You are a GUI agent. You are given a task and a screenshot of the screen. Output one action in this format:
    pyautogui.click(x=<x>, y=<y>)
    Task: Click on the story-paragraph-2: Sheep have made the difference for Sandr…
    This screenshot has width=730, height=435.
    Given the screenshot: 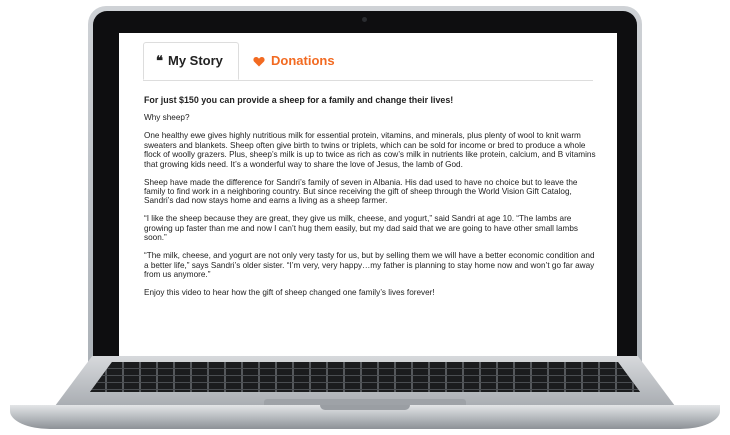 What is the action you would take?
    pyautogui.click(x=361, y=191)
    